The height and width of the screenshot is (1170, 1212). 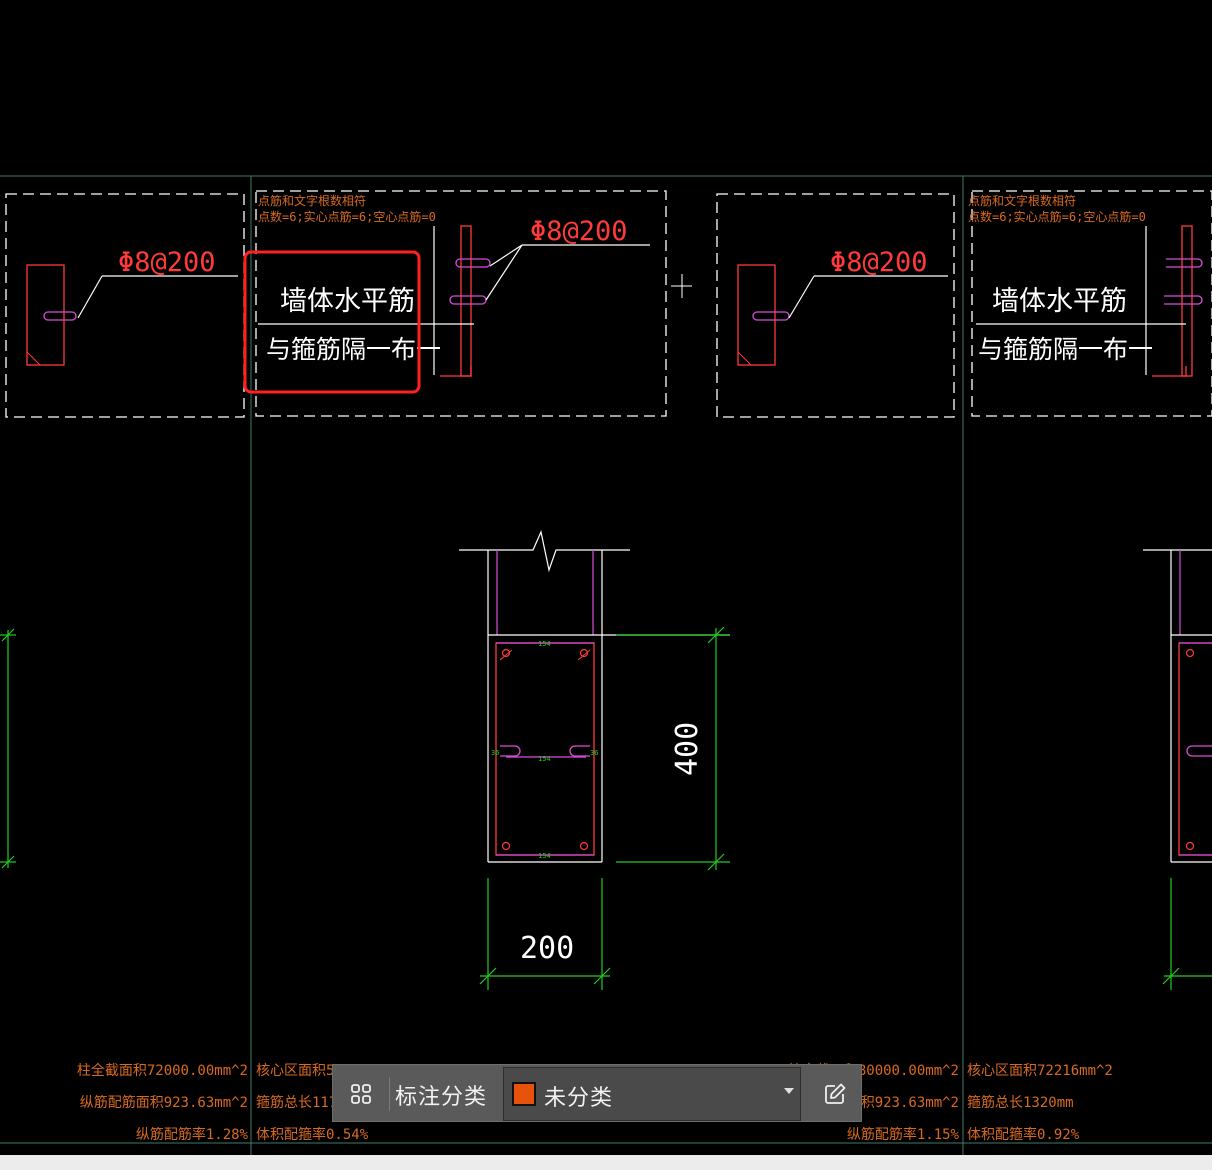 What do you see at coordinates (594, 753) in the screenshot?
I see `side-label-2: 36` at bounding box center [594, 753].